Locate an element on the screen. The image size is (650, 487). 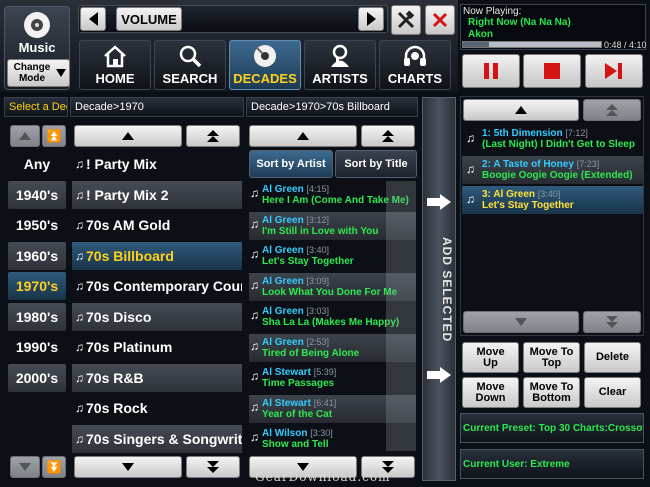
category-item: ♫ 70s Rock is located at coordinates (157, 408).